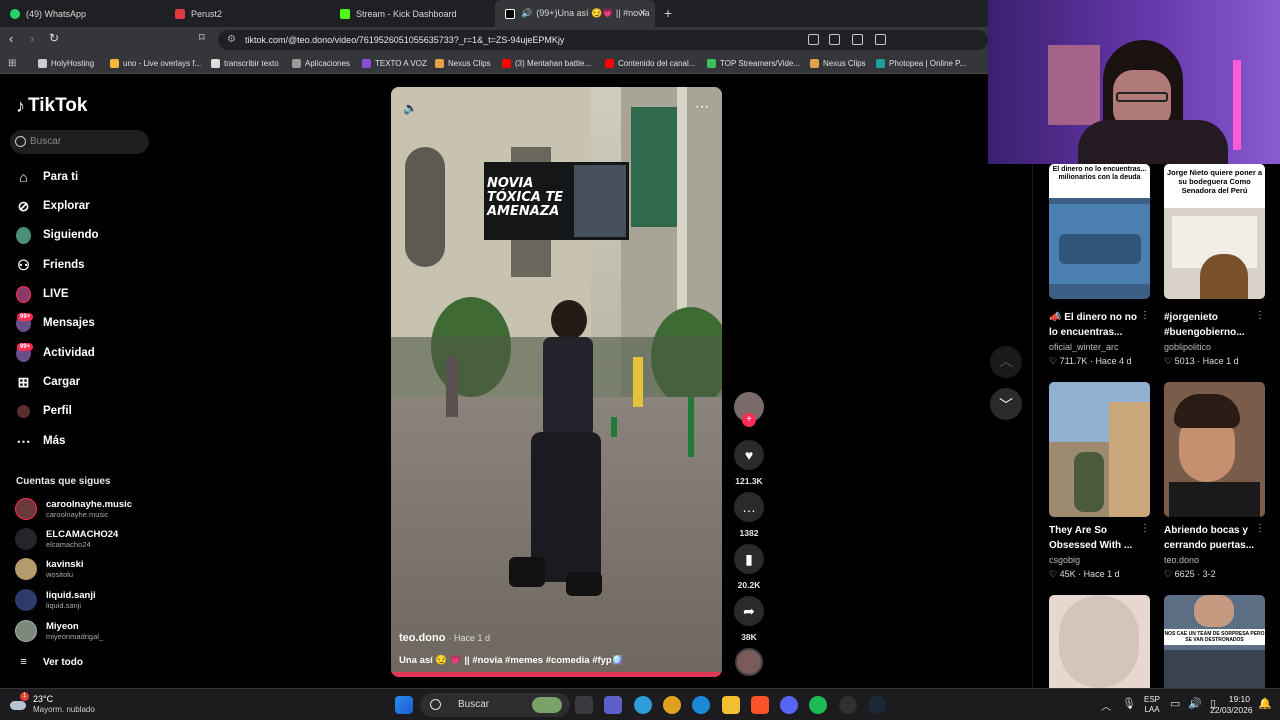 This screenshot has height=720, width=1280. Describe the element at coordinates (32, 38) in the screenshot. I see `forward-icon: ›` at that location.